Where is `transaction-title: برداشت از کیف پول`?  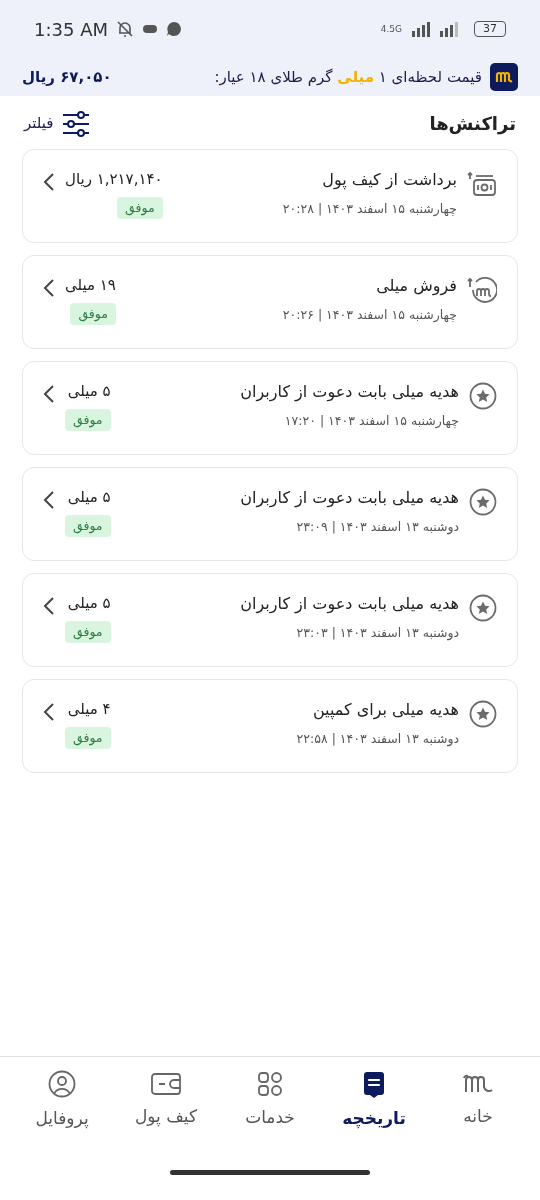
transaction-title: برداشت از کیف پول is located at coordinates (389, 180).